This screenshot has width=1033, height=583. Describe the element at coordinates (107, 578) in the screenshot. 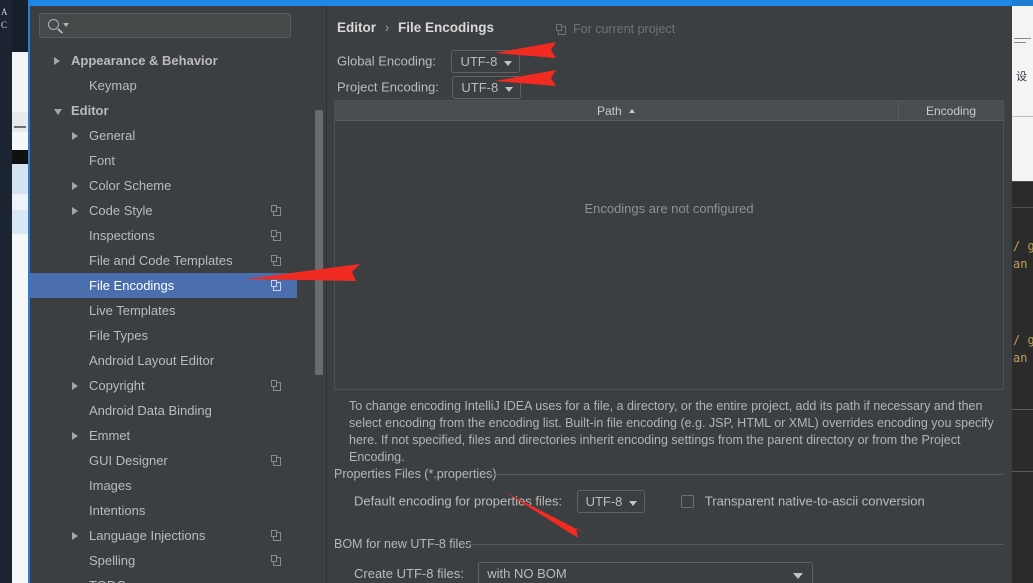

I see `sidebar-item-label: TODO` at that location.